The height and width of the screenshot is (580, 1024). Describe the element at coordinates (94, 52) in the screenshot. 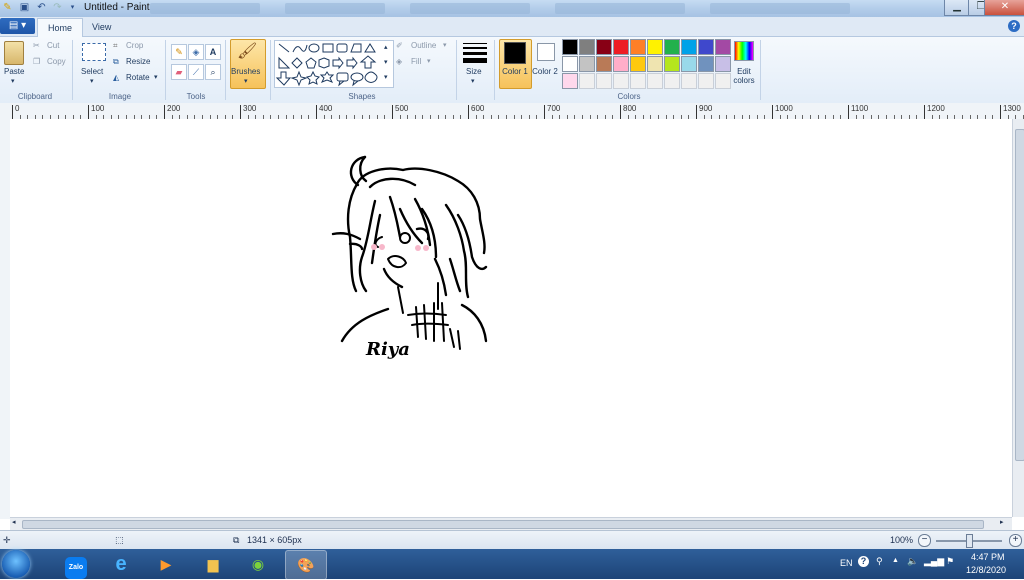

I see `select-icon` at that location.